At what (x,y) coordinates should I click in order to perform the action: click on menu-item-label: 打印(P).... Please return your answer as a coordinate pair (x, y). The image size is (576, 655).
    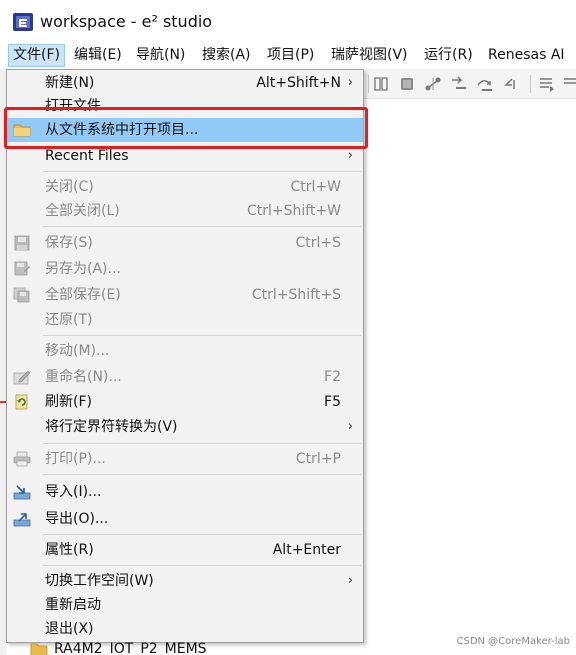
    Looking at the image, I should click on (75, 459).